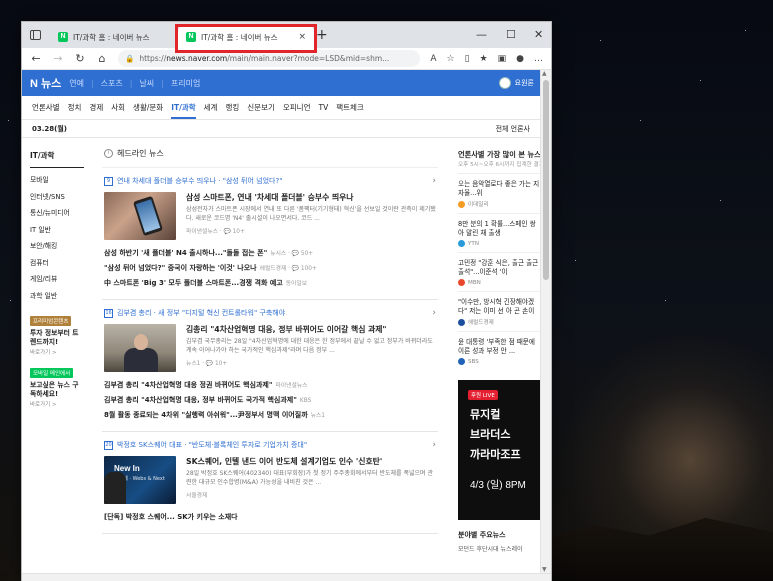 Image resolution: width=773 pixels, height=581 pixels. What do you see at coordinates (51, 321) in the screenshot?
I see `promo-tag: 프리미엄콘텐츠` at bounding box center [51, 321].